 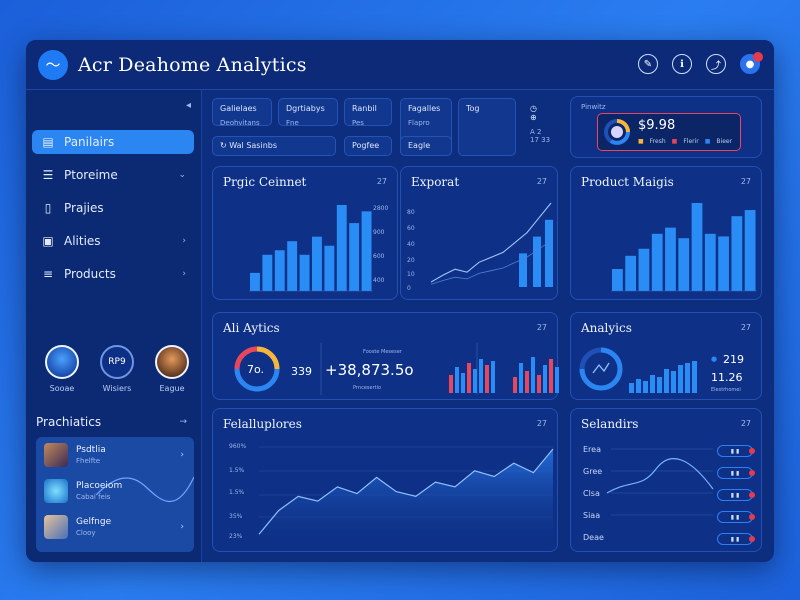 I want to click on folder-icon: ▤, so click(x=48, y=142).